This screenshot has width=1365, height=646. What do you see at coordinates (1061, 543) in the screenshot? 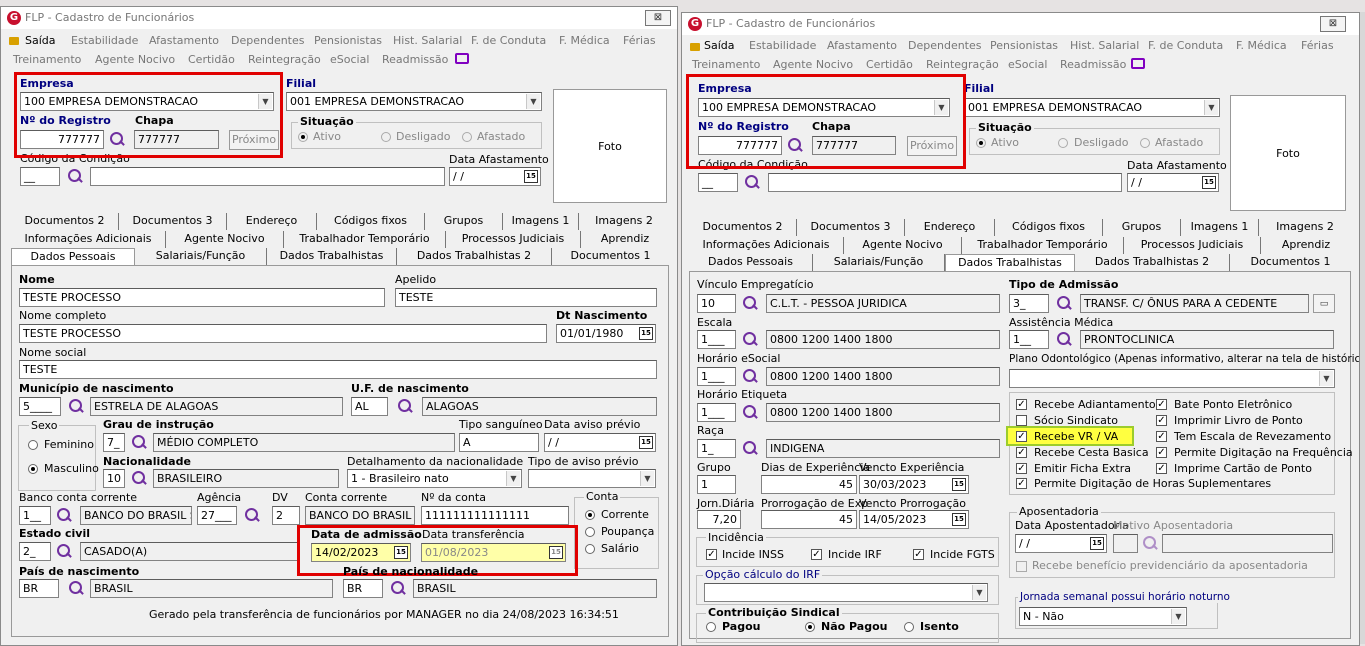
I see `data-aposentadoria-input: / / 15` at bounding box center [1061, 543].